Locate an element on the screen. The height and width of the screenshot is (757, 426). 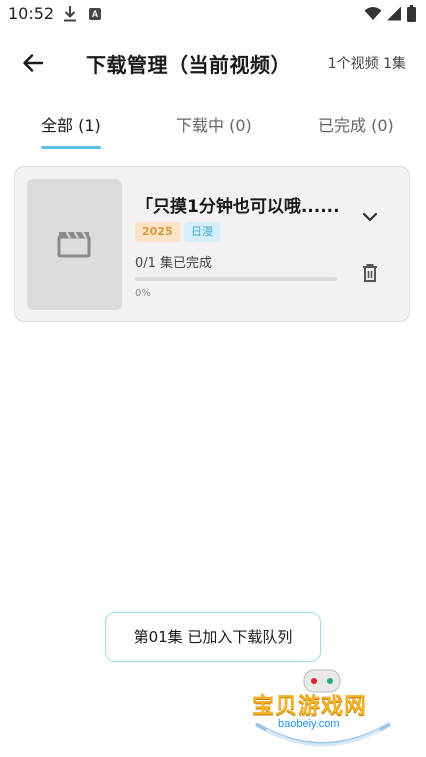
toast-message: 第01集 已加入下载队列 is located at coordinates (213, 637).